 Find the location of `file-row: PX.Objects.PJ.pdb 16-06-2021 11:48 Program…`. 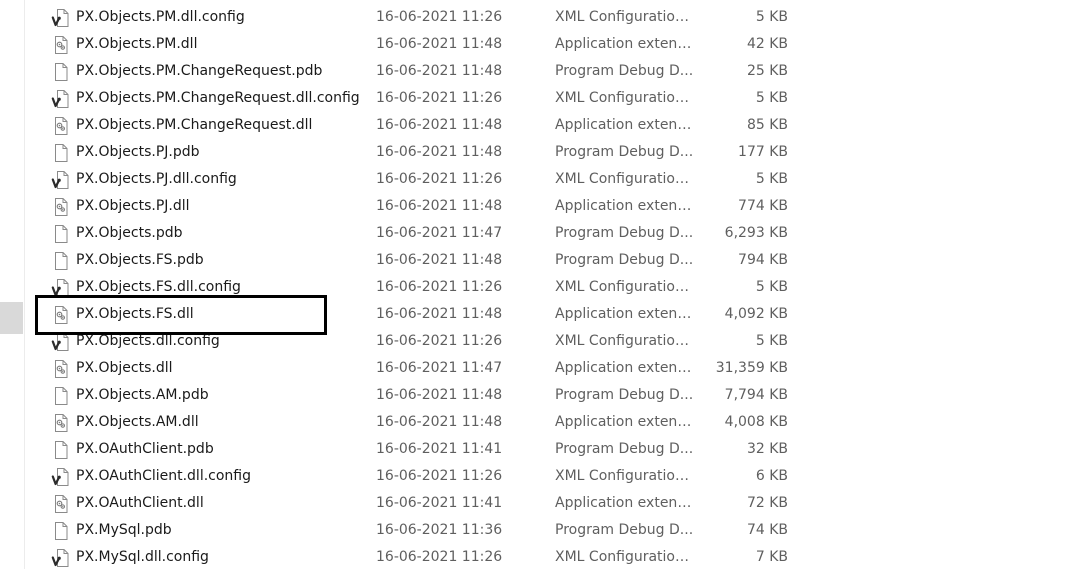

file-row: PX.Objects.PJ.pdb 16-06-2021 11:48 Program… is located at coordinates (549, 152).